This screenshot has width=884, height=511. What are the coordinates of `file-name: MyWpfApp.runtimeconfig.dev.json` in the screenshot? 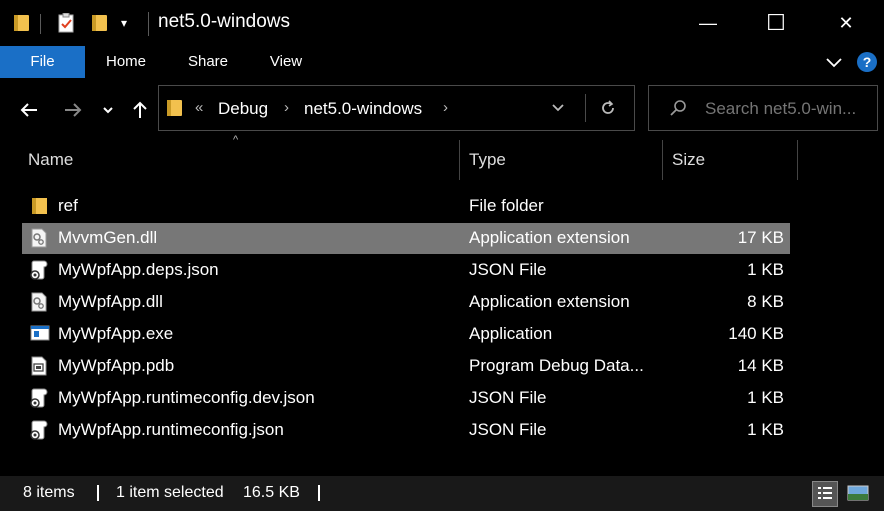 It's located at (186, 397).